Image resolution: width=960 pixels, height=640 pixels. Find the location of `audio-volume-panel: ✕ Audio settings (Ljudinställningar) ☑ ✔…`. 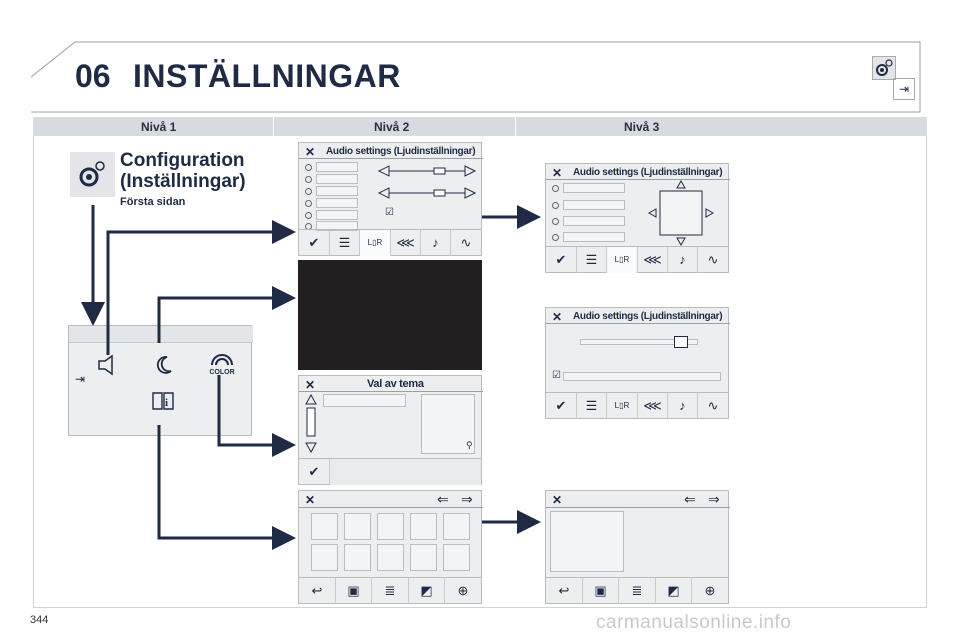

audio-volume-panel: ✕ Audio settings (Ljudinställningar) ☑ ✔… is located at coordinates (637, 363).